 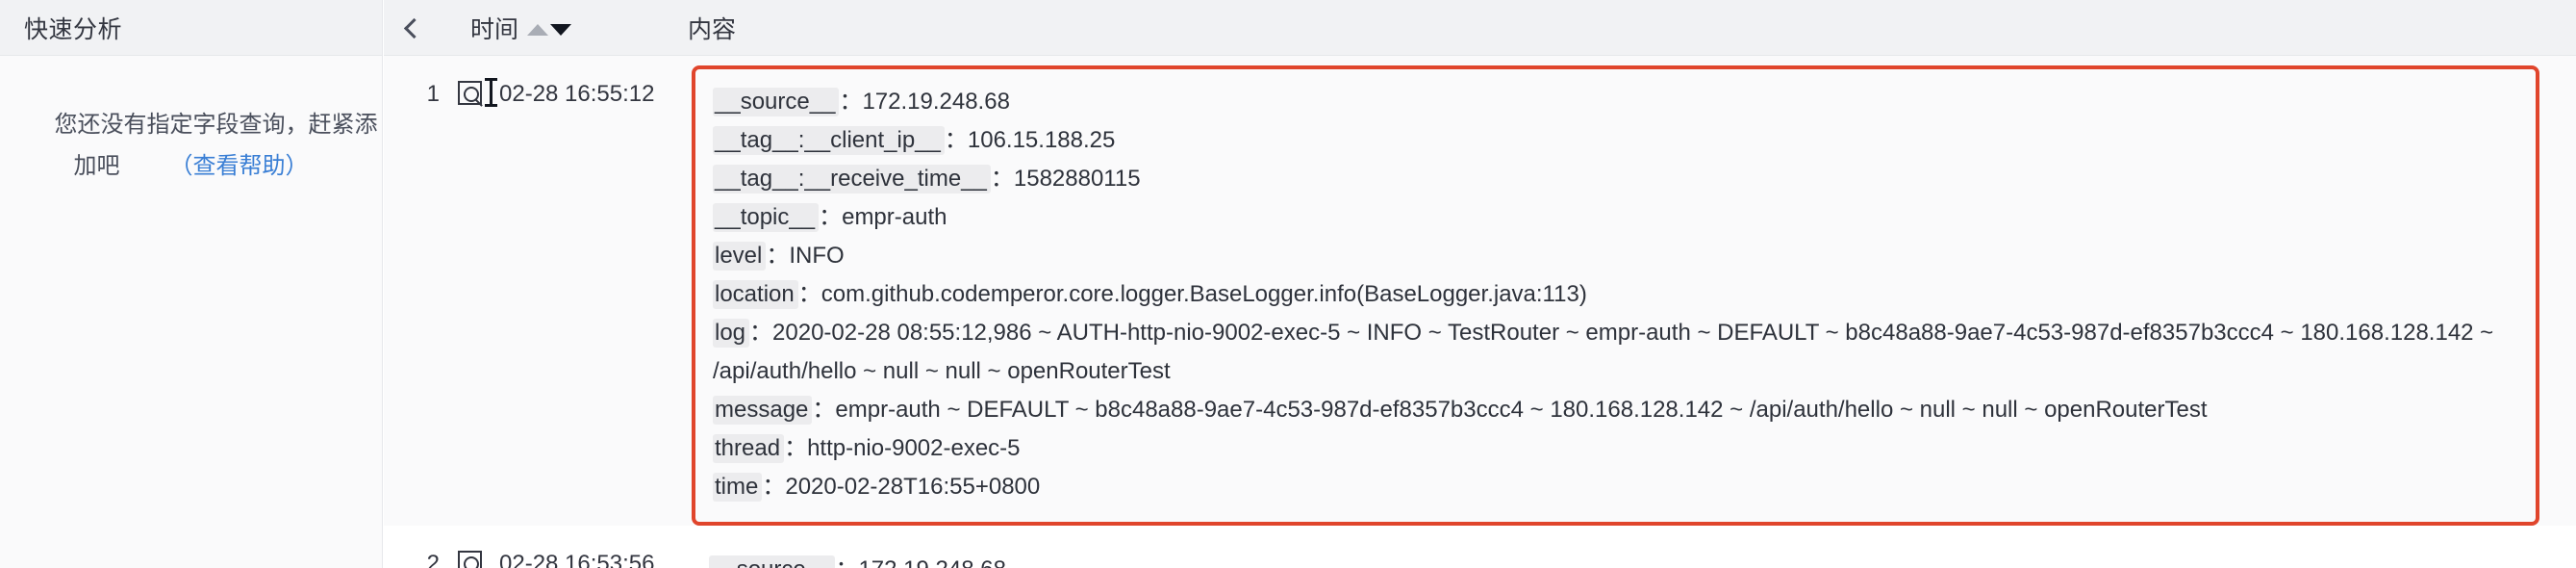 What do you see at coordinates (433, 559) in the screenshot?
I see `row-index: 2` at bounding box center [433, 559].